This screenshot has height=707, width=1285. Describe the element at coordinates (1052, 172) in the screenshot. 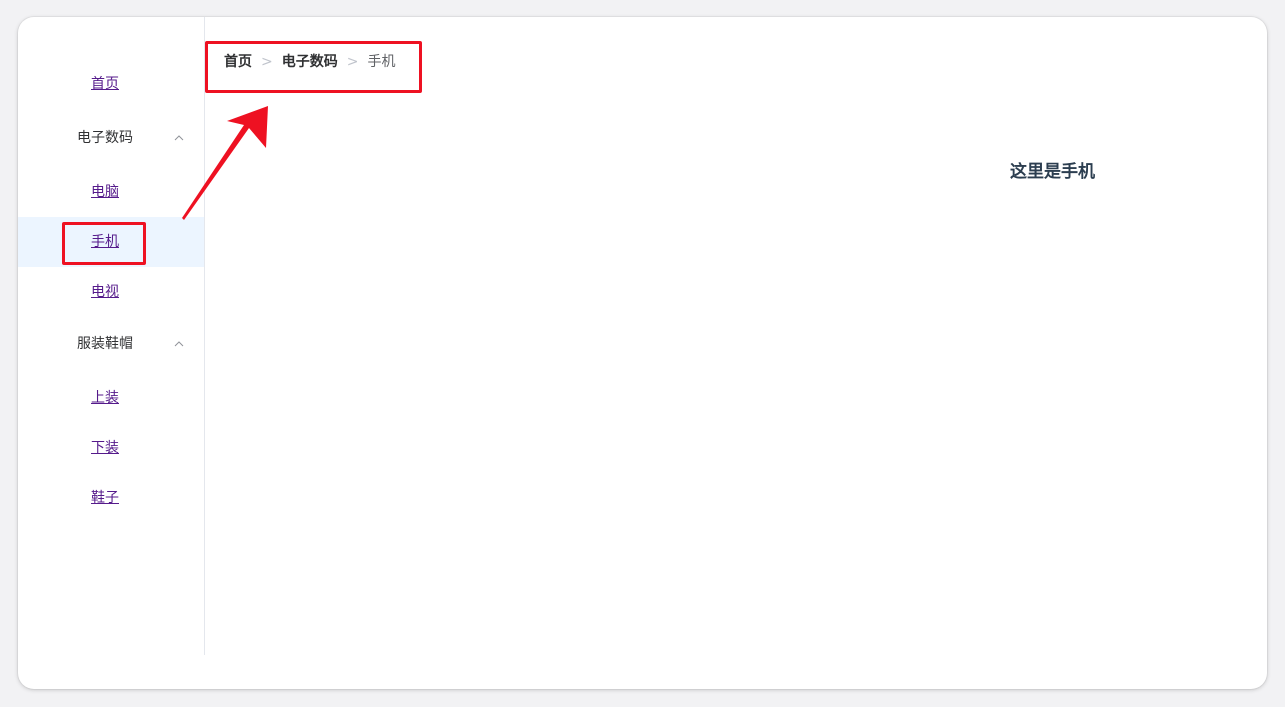

I see `page-title: 这里是手机` at that location.